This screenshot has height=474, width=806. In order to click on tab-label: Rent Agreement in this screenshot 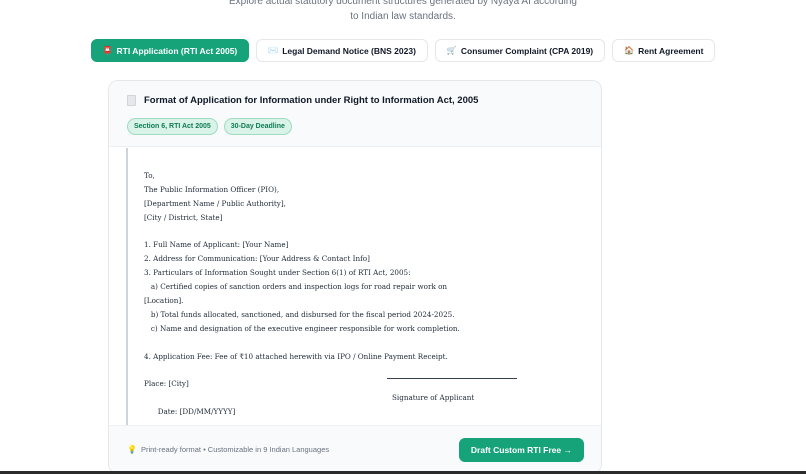, I will do `click(671, 50)`.